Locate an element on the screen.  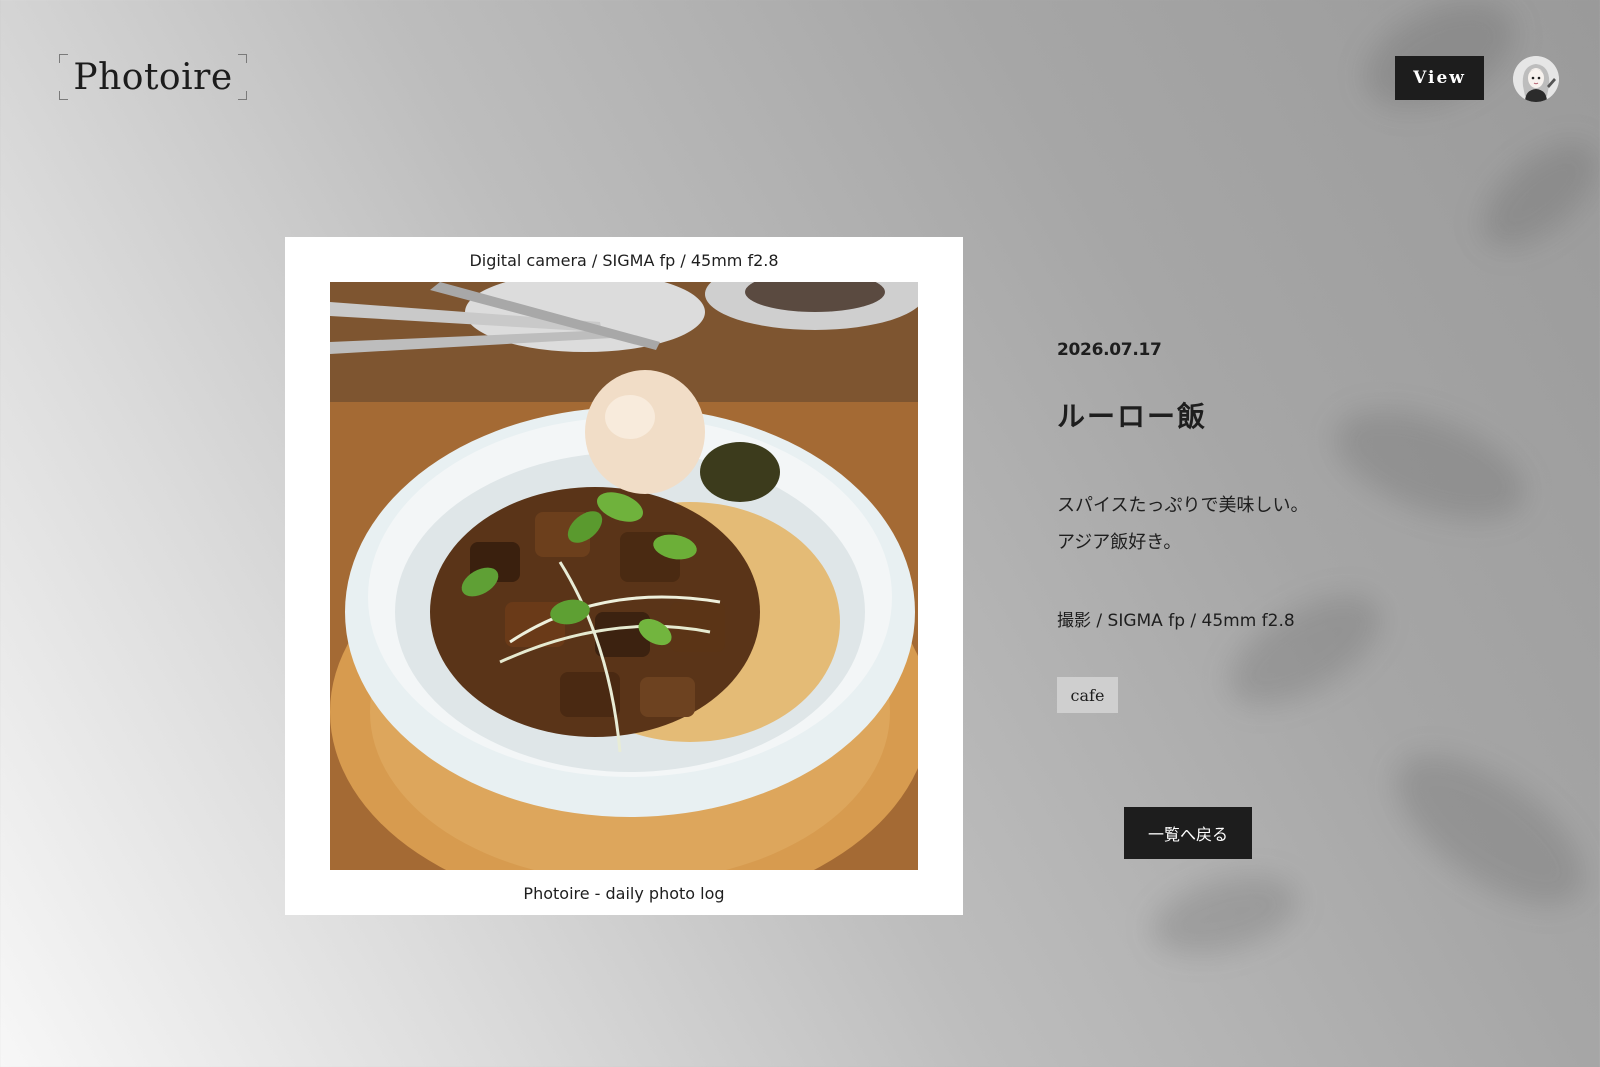
site-logo: Photoire is located at coordinates (153, 77).